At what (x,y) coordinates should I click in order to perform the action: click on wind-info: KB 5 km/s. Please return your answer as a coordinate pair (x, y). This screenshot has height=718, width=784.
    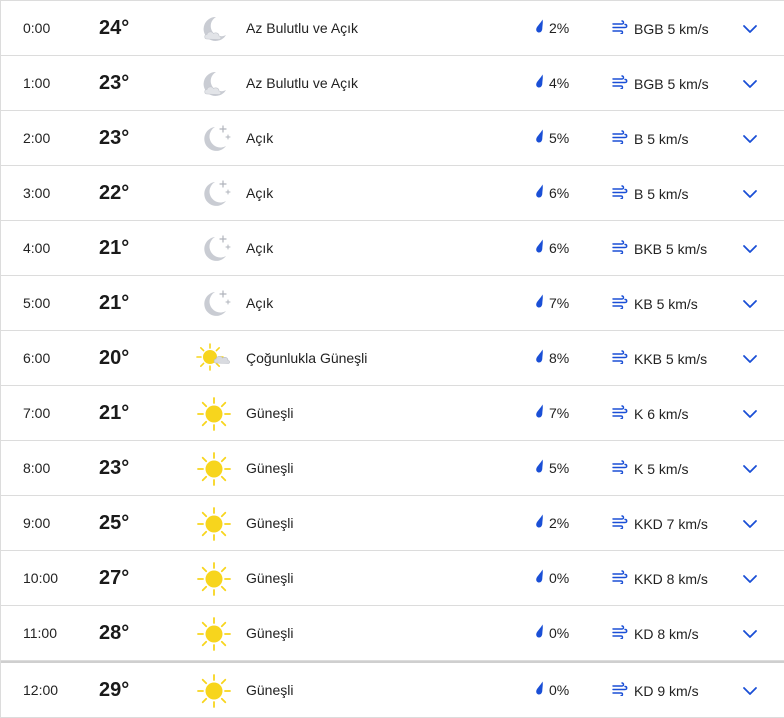
    Looking at the image, I should click on (655, 303).